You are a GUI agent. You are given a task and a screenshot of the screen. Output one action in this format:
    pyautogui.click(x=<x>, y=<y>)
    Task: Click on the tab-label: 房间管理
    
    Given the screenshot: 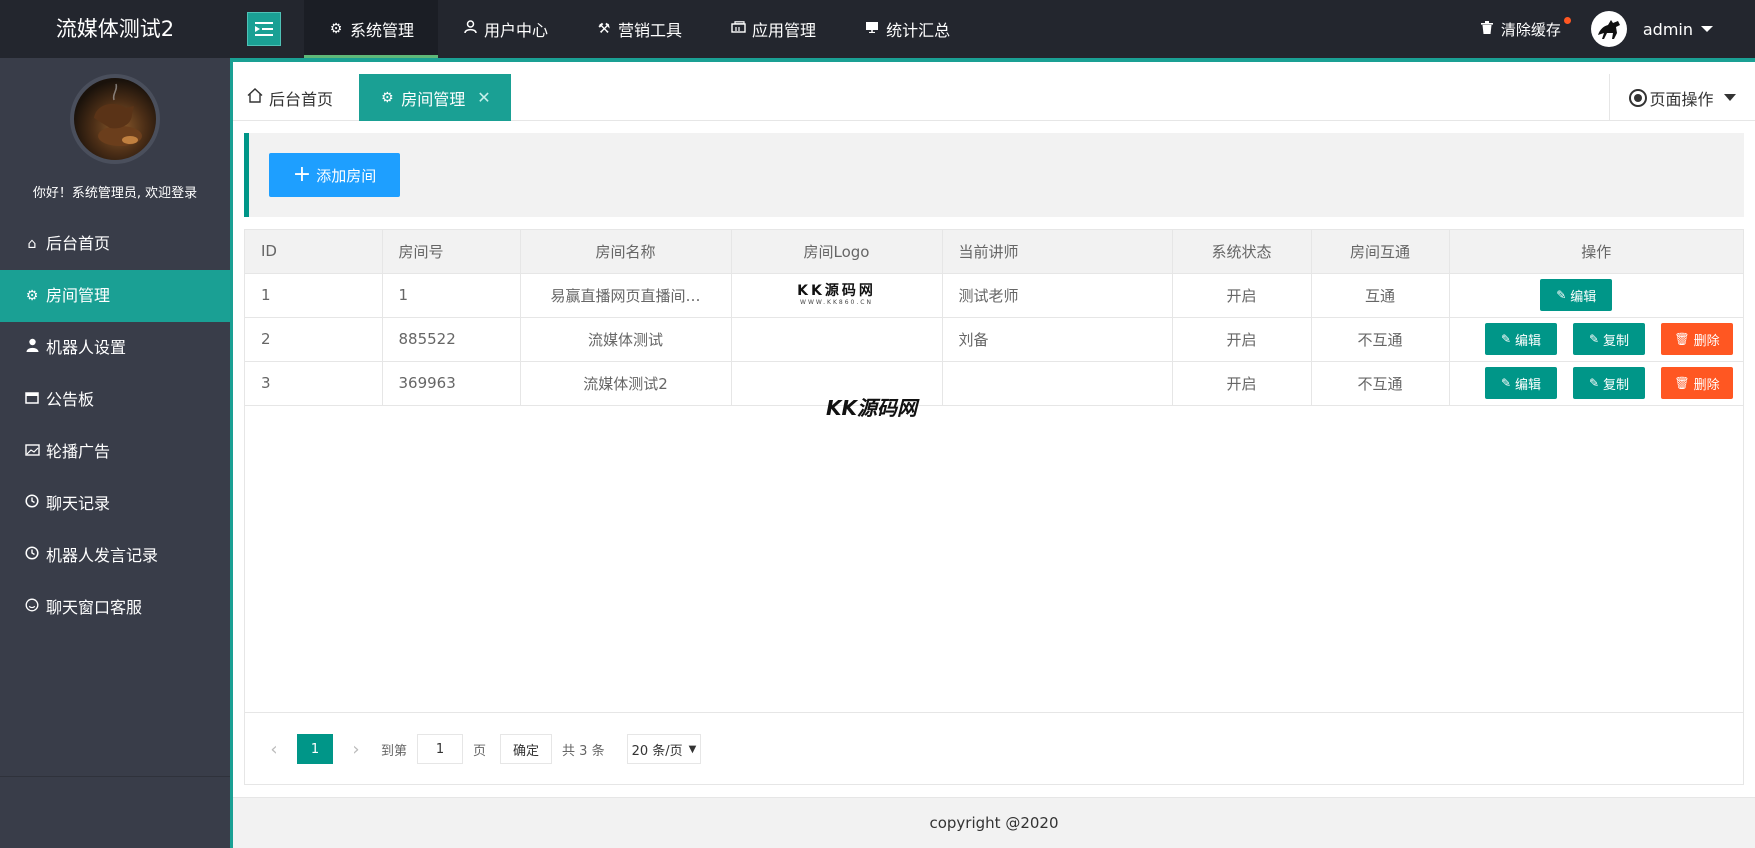 What is the action you would take?
    pyautogui.click(x=433, y=99)
    